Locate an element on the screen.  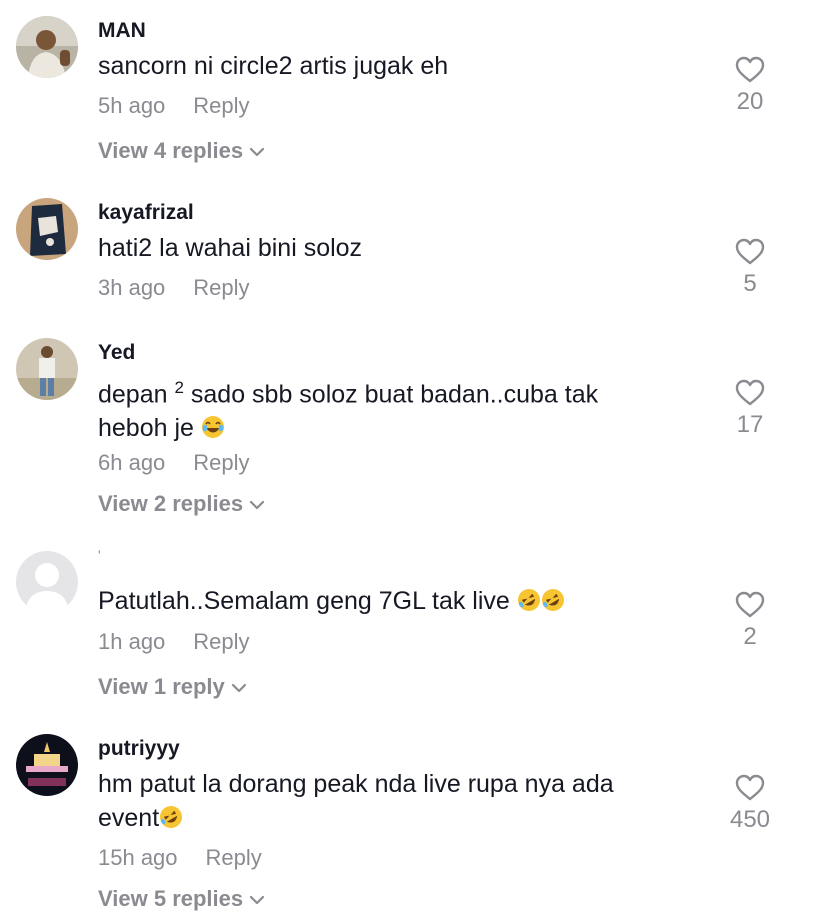
comment-time: 1h ago is located at coordinates (132, 641).